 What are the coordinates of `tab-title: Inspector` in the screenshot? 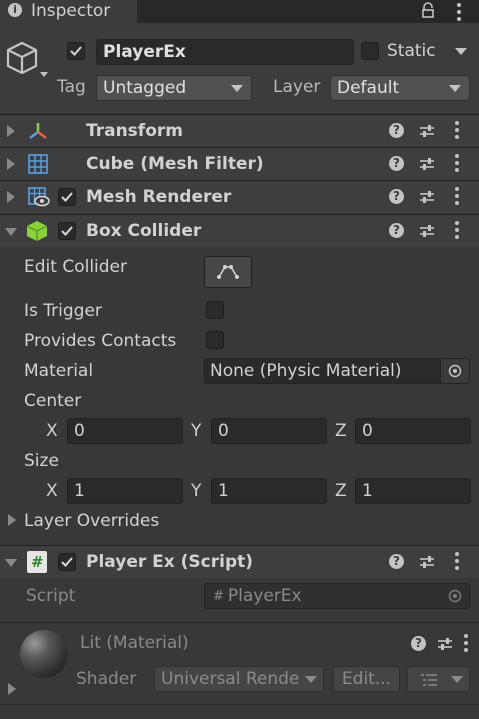 It's located at (71, 11).